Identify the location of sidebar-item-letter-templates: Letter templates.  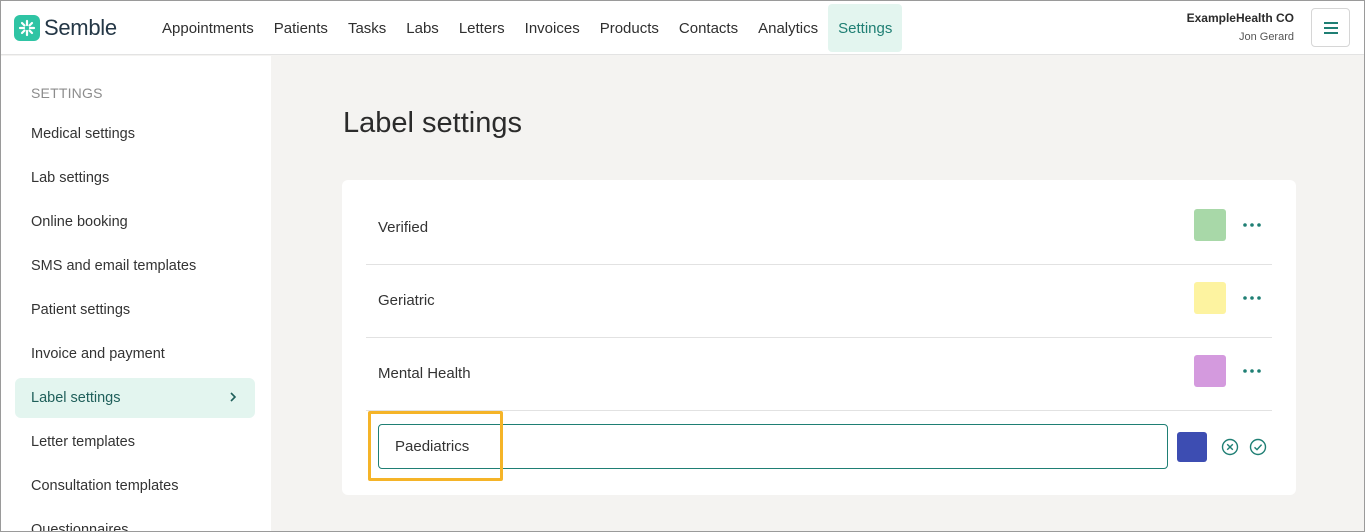
(135, 442).